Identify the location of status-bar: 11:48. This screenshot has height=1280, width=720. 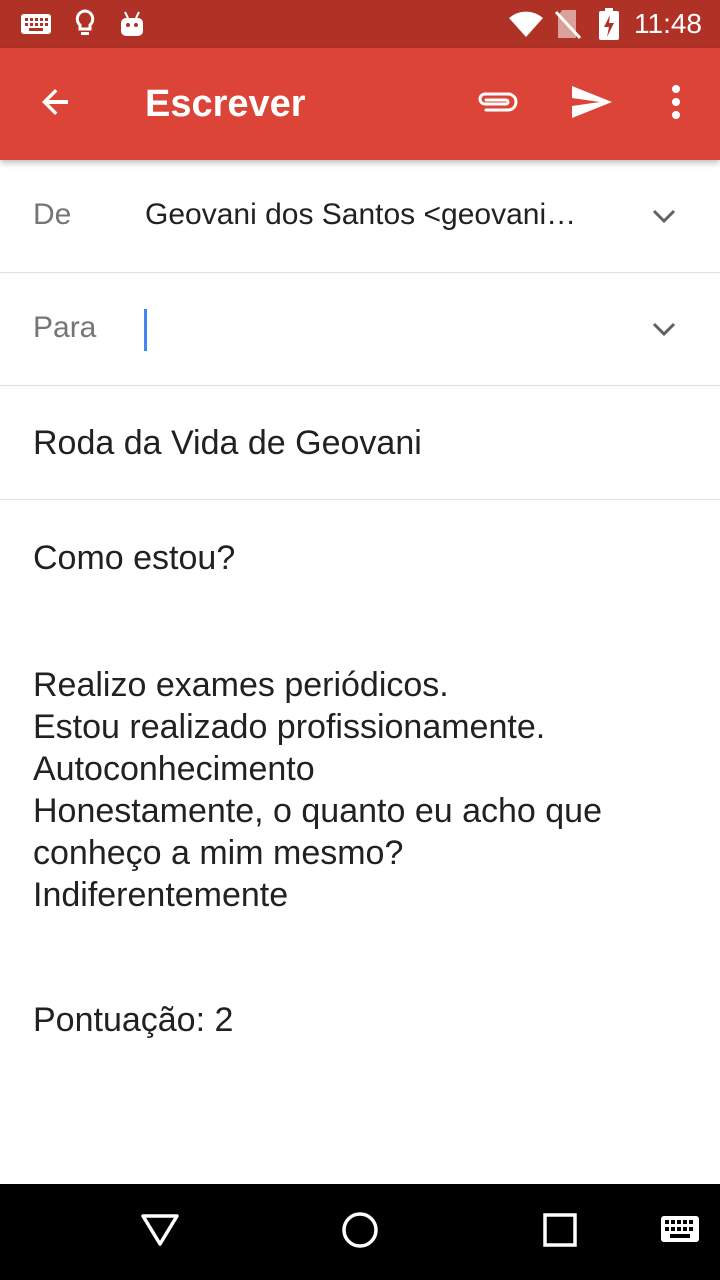
(360, 24).